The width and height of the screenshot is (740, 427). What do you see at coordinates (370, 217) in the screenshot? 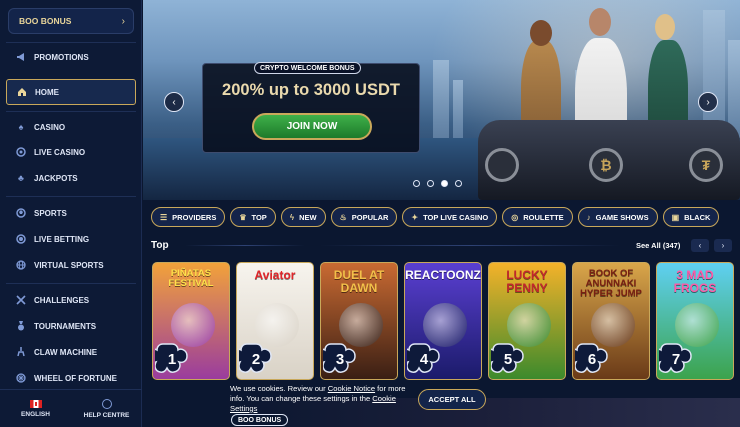
I see `category-label: POPULAR` at bounding box center [370, 217].